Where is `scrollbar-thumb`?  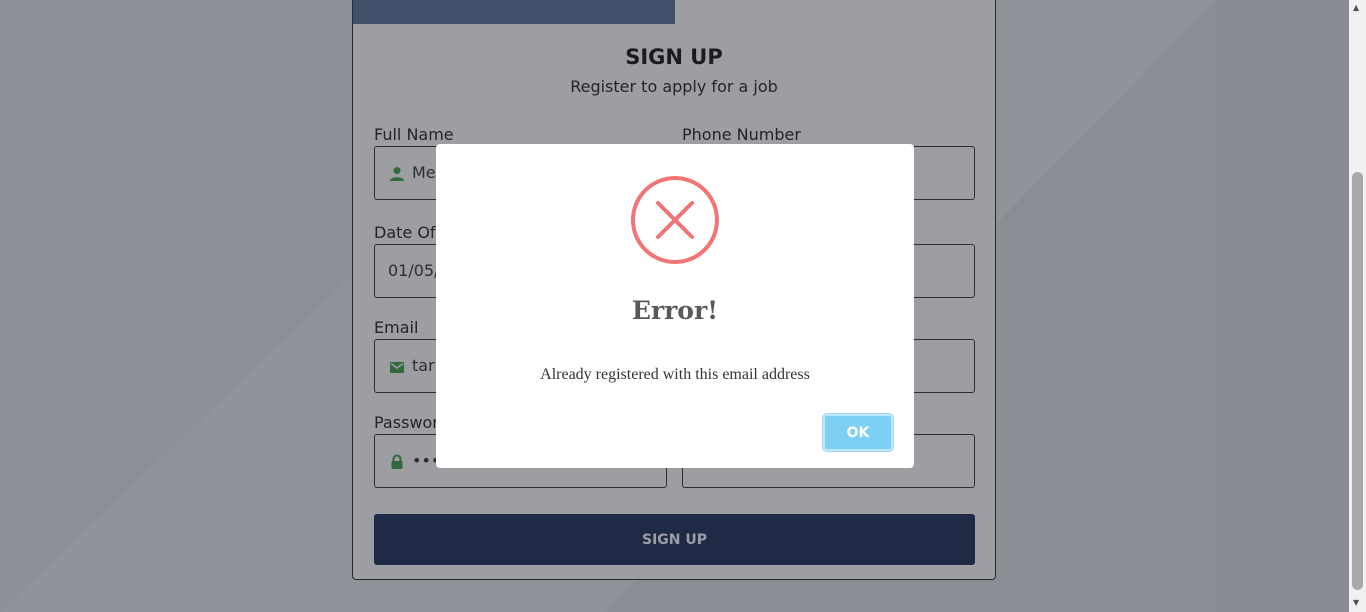 scrollbar-thumb is located at coordinates (1357, 381).